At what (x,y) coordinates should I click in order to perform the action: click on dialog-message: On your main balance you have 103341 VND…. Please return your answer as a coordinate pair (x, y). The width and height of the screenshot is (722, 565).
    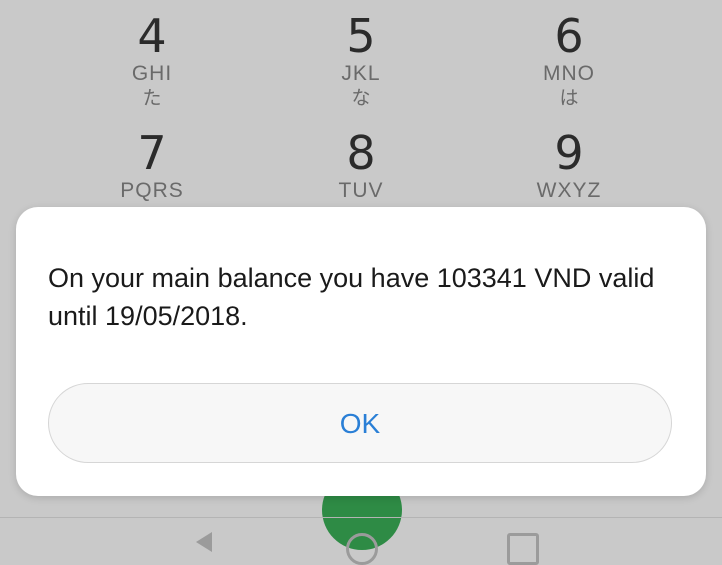
    Looking at the image, I should click on (351, 297).